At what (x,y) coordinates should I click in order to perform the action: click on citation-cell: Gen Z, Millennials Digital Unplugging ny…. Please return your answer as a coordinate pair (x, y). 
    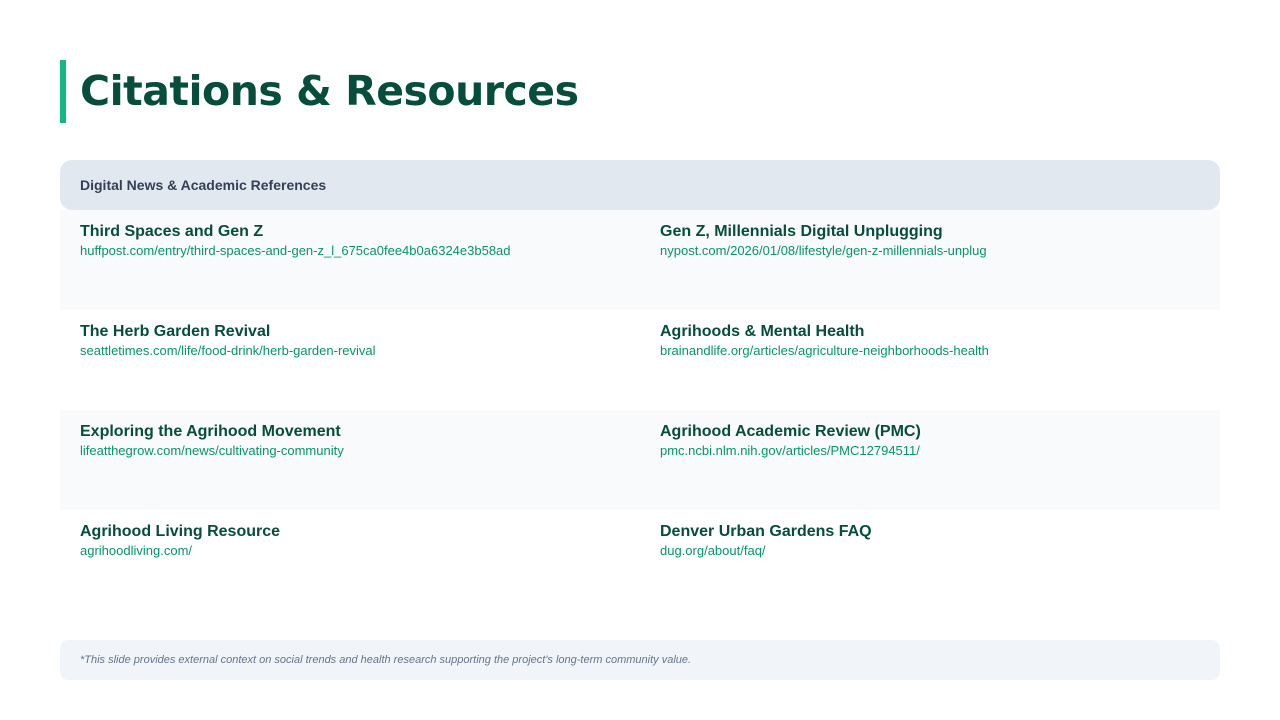
    Looking at the image, I should click on (930, 260).